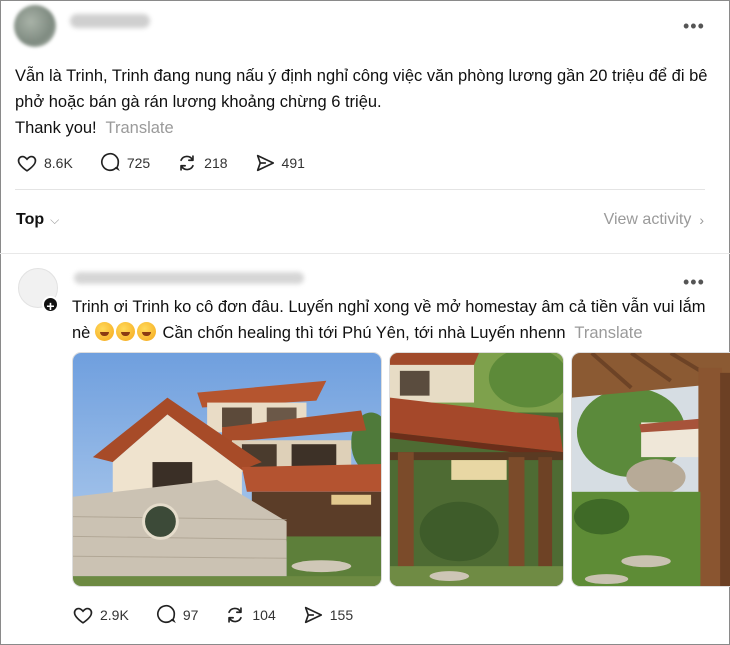 This screenshot has width=730, height=645. I want to click on sort-label: Top, so click(30, 219).